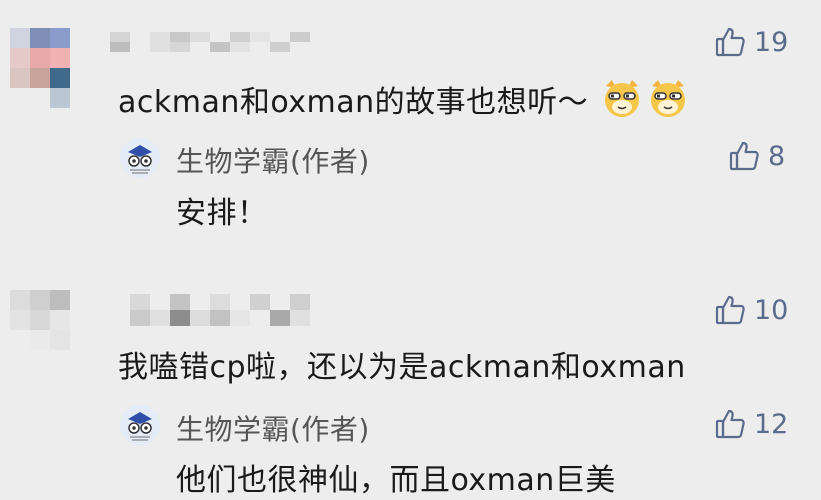  What do you see at coordinates (771, 310) in the screenshot?
I see `like-count: 10` at bounding box center [771, 310].